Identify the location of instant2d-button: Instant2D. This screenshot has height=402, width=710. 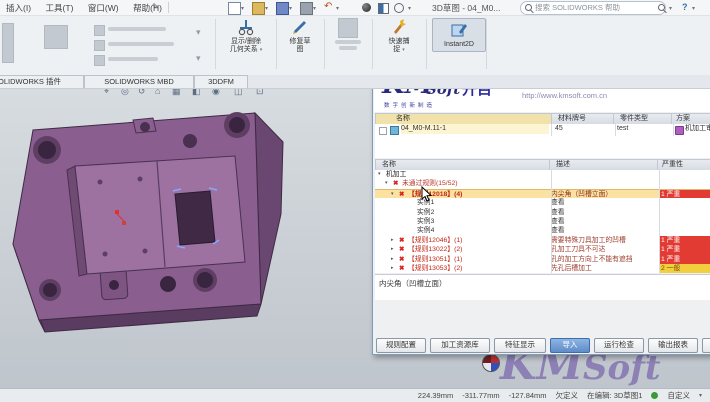
(459, 35).